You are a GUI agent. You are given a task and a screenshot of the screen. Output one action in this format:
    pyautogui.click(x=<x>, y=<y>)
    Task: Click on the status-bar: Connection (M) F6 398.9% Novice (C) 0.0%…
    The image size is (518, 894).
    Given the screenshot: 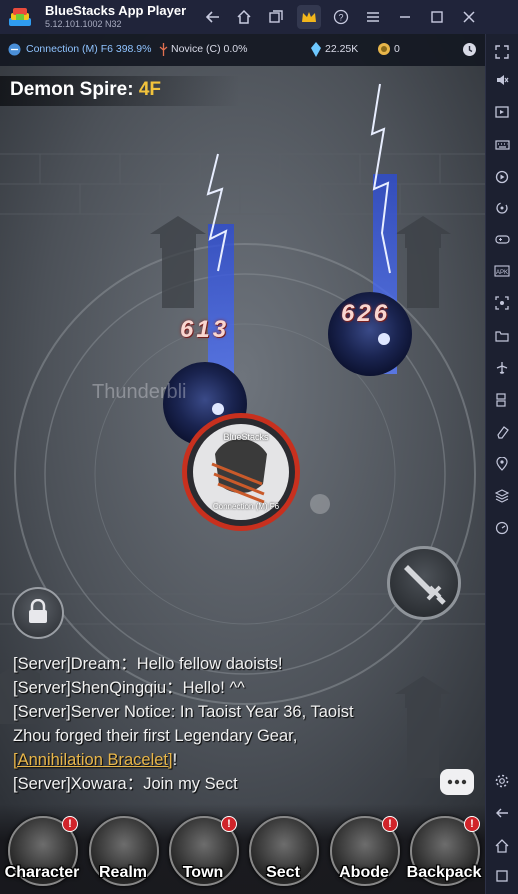 What is the action you would take?
    pyautogui.click(x=242, y=50)
    